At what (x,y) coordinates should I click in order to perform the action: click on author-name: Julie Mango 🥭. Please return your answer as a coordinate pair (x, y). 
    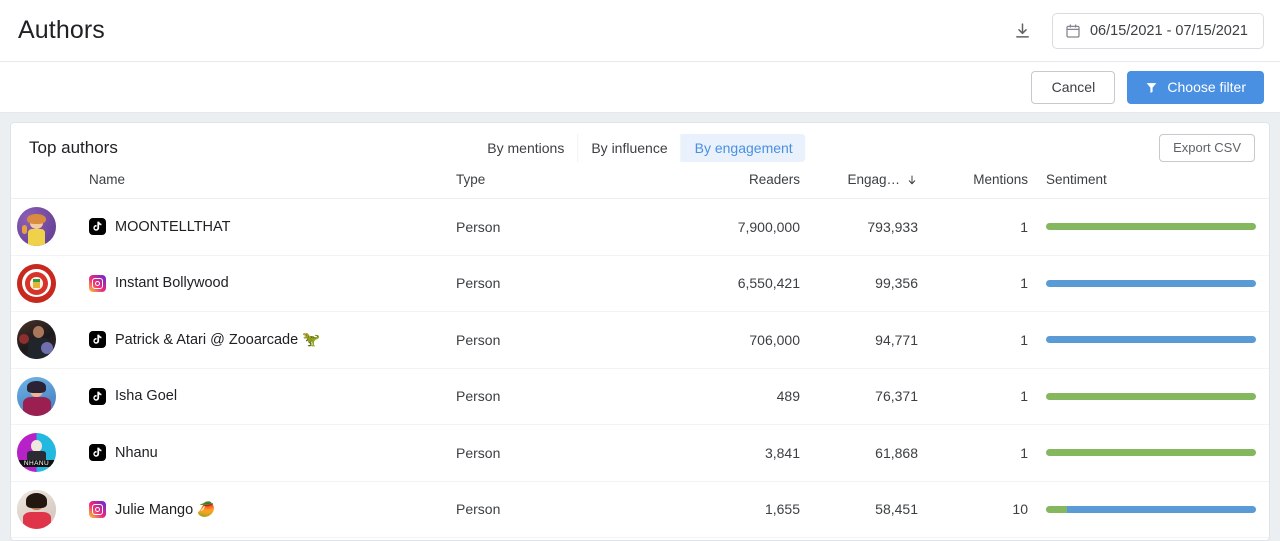
    Looking at the image, I should click on (165, 509).